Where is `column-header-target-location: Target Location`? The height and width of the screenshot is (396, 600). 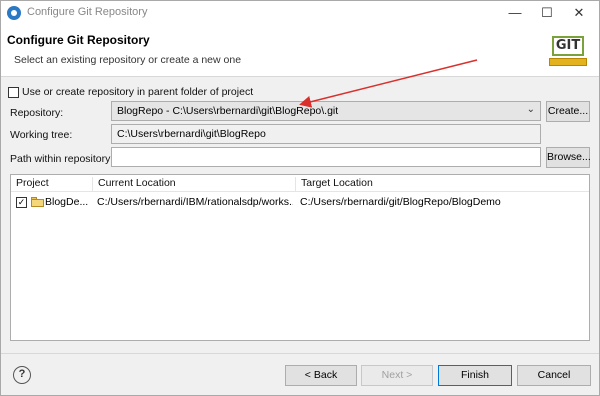
column-header-target-location: Target Location is located at coordinates (433, 184).